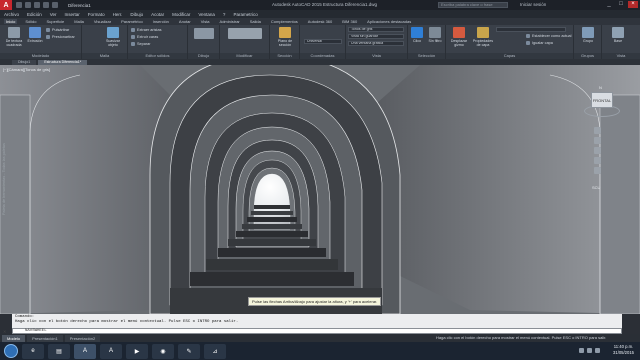  I want to click on save-icon, so click(37, 5).